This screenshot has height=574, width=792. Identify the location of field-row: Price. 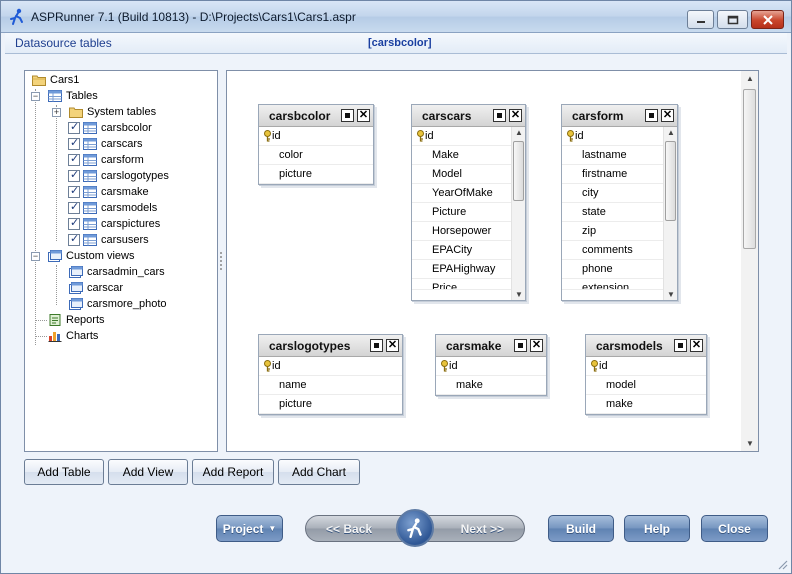
(468, 284).